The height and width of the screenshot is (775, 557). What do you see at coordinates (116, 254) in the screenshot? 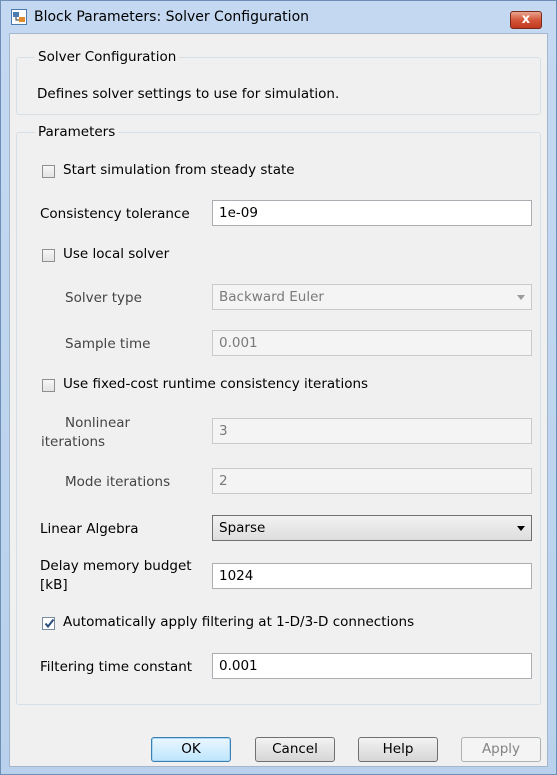
I see `use-local-solver-label: Use local solver` at bounding box center [116, 254].